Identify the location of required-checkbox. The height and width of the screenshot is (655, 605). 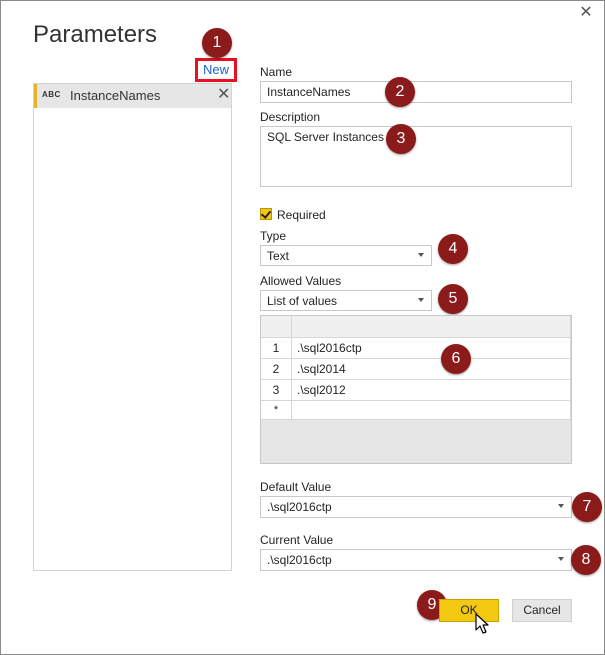
(266, 214).